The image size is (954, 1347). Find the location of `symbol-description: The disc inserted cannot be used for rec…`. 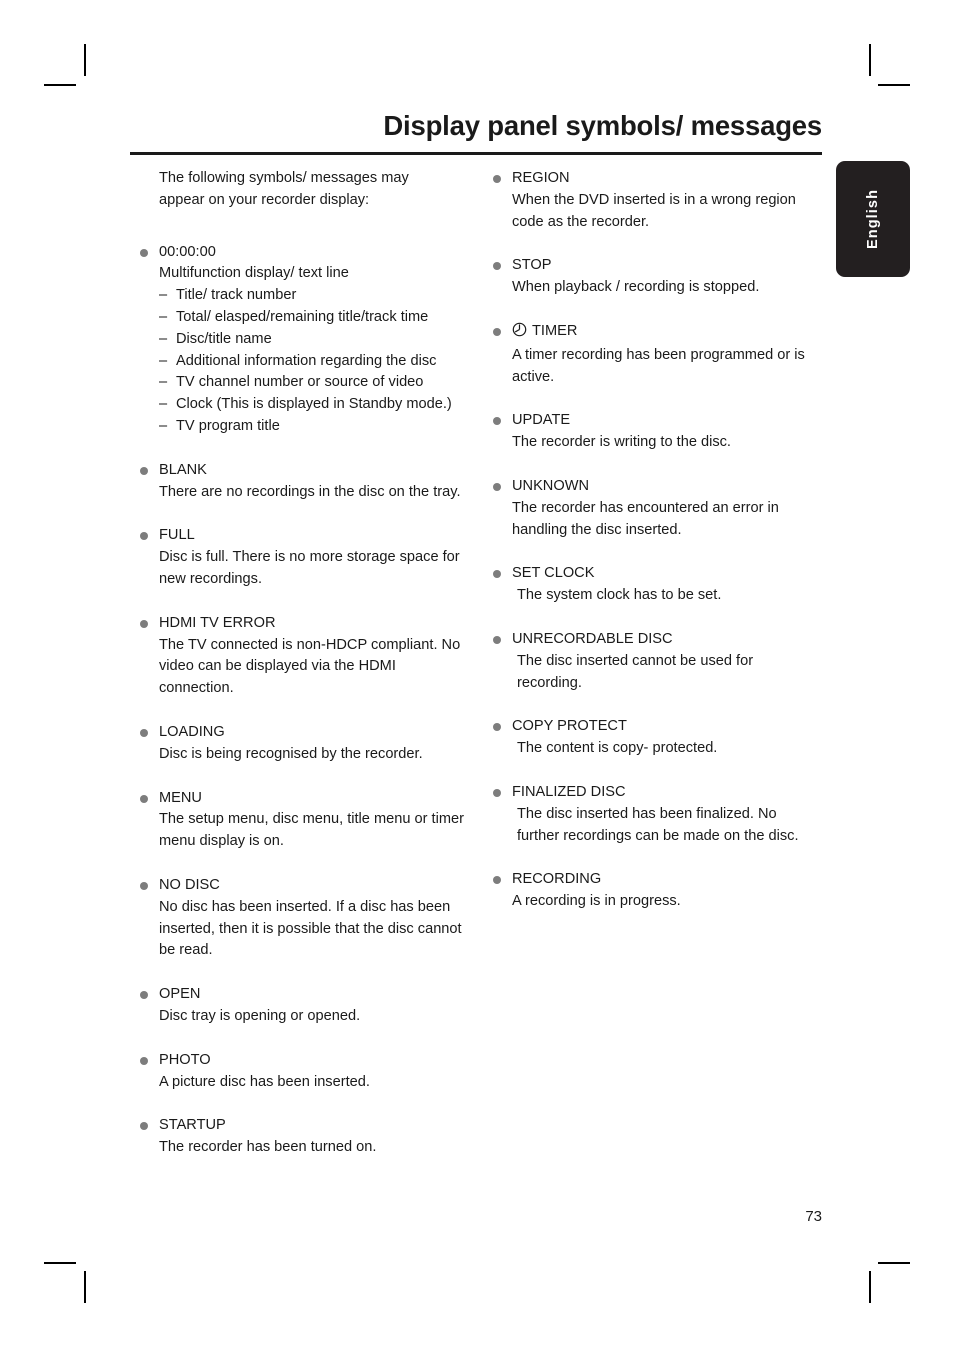

symbol-description: The disc inserted cannot be used for rec… is located at coordinates (635, 671).